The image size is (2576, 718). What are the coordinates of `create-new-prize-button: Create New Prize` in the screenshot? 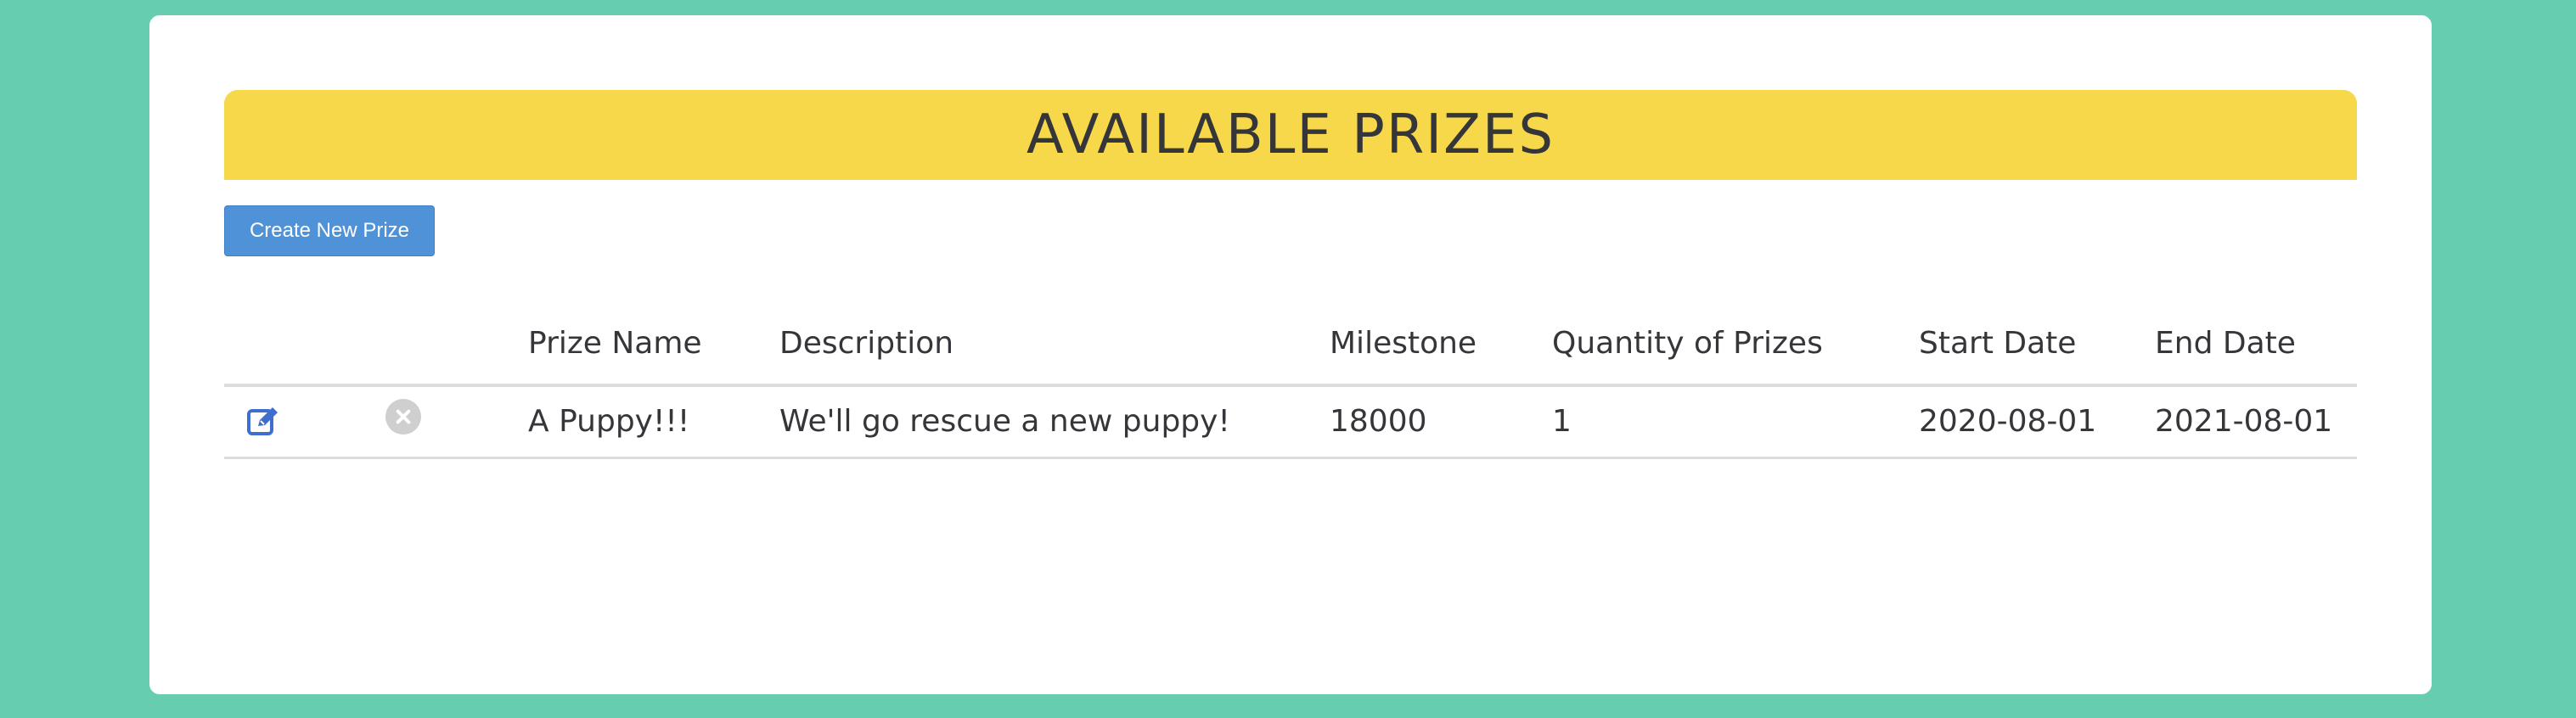 It's located at (329, 230).